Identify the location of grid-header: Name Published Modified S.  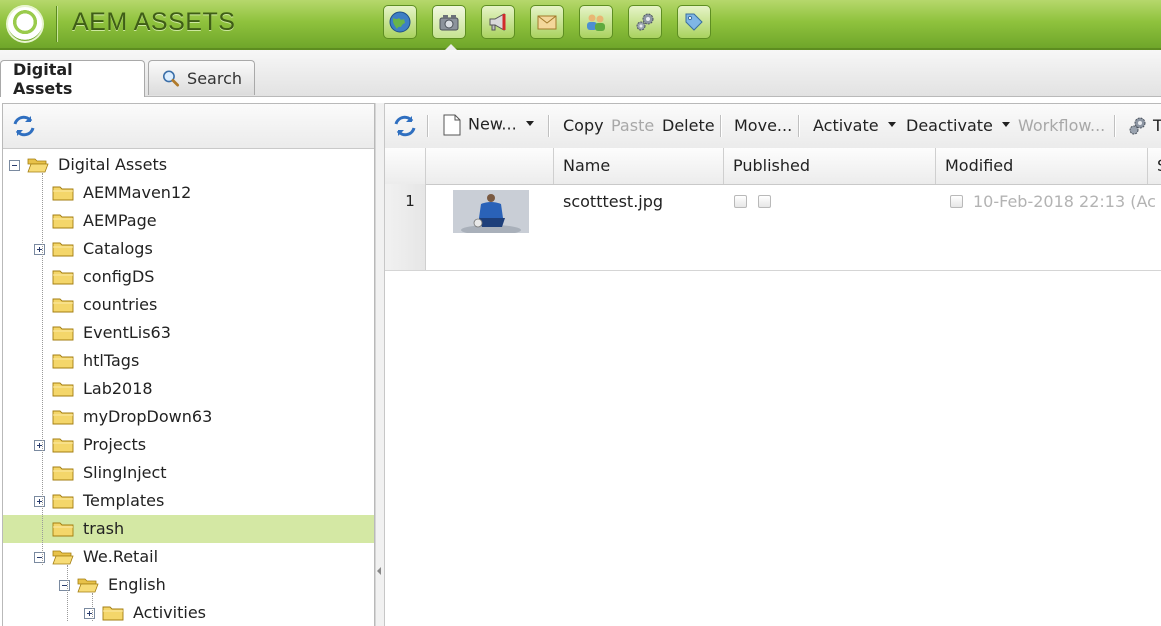
(773, 166).